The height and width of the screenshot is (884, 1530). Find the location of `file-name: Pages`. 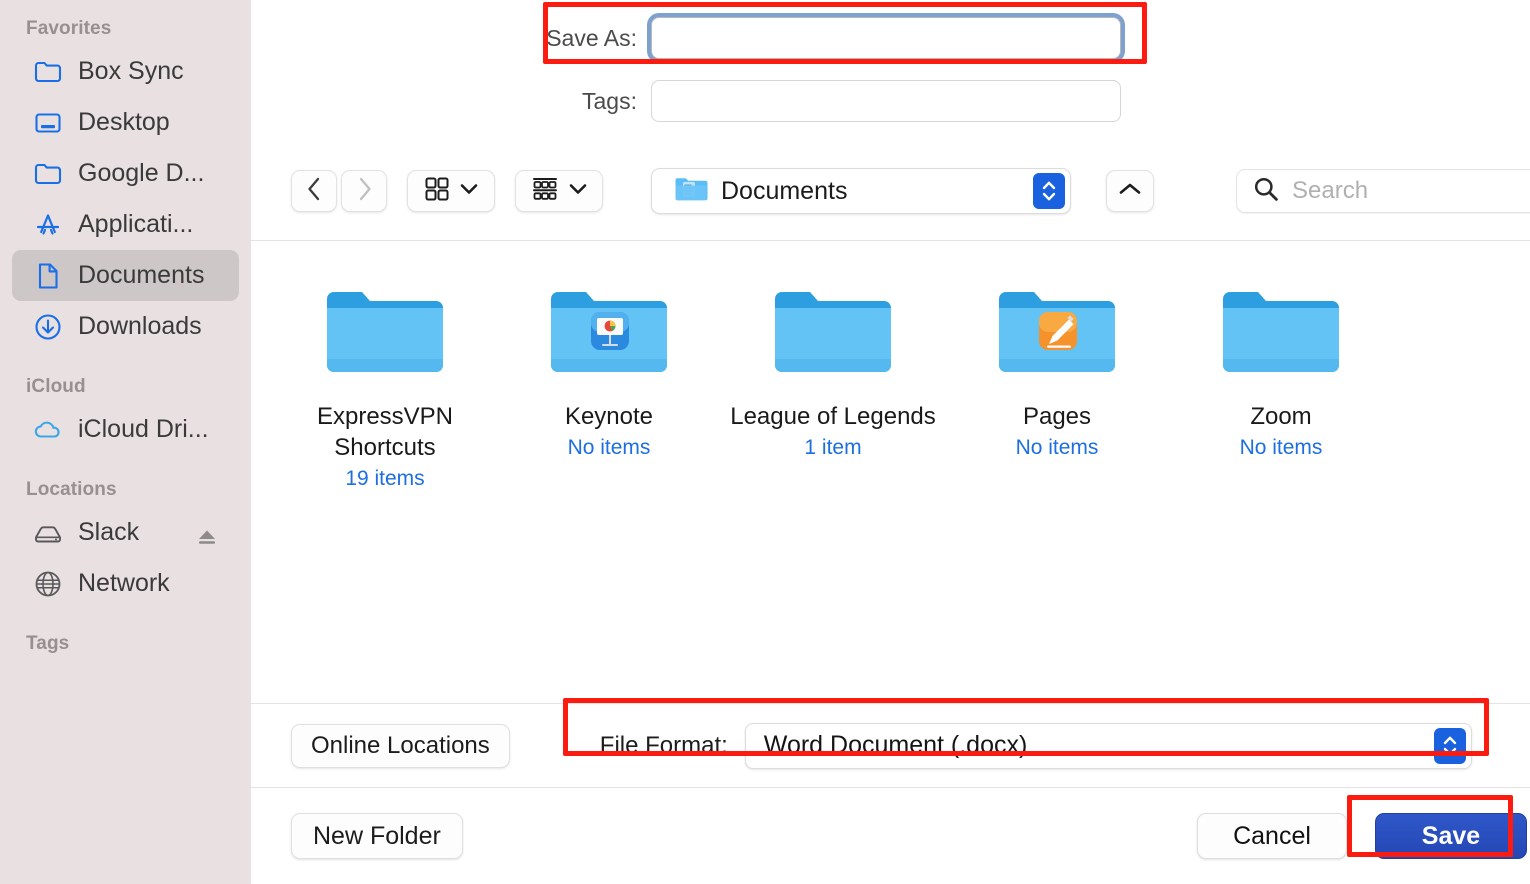

file-name: Pages is located at coordinates (1057, 416).